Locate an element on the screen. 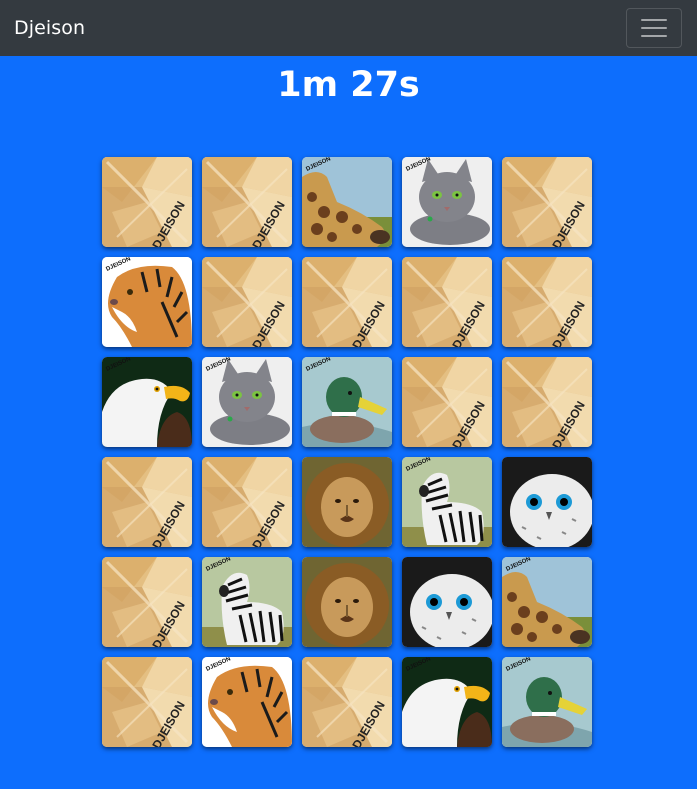  navbar-toggler-button is located at coordinates (654, 28).